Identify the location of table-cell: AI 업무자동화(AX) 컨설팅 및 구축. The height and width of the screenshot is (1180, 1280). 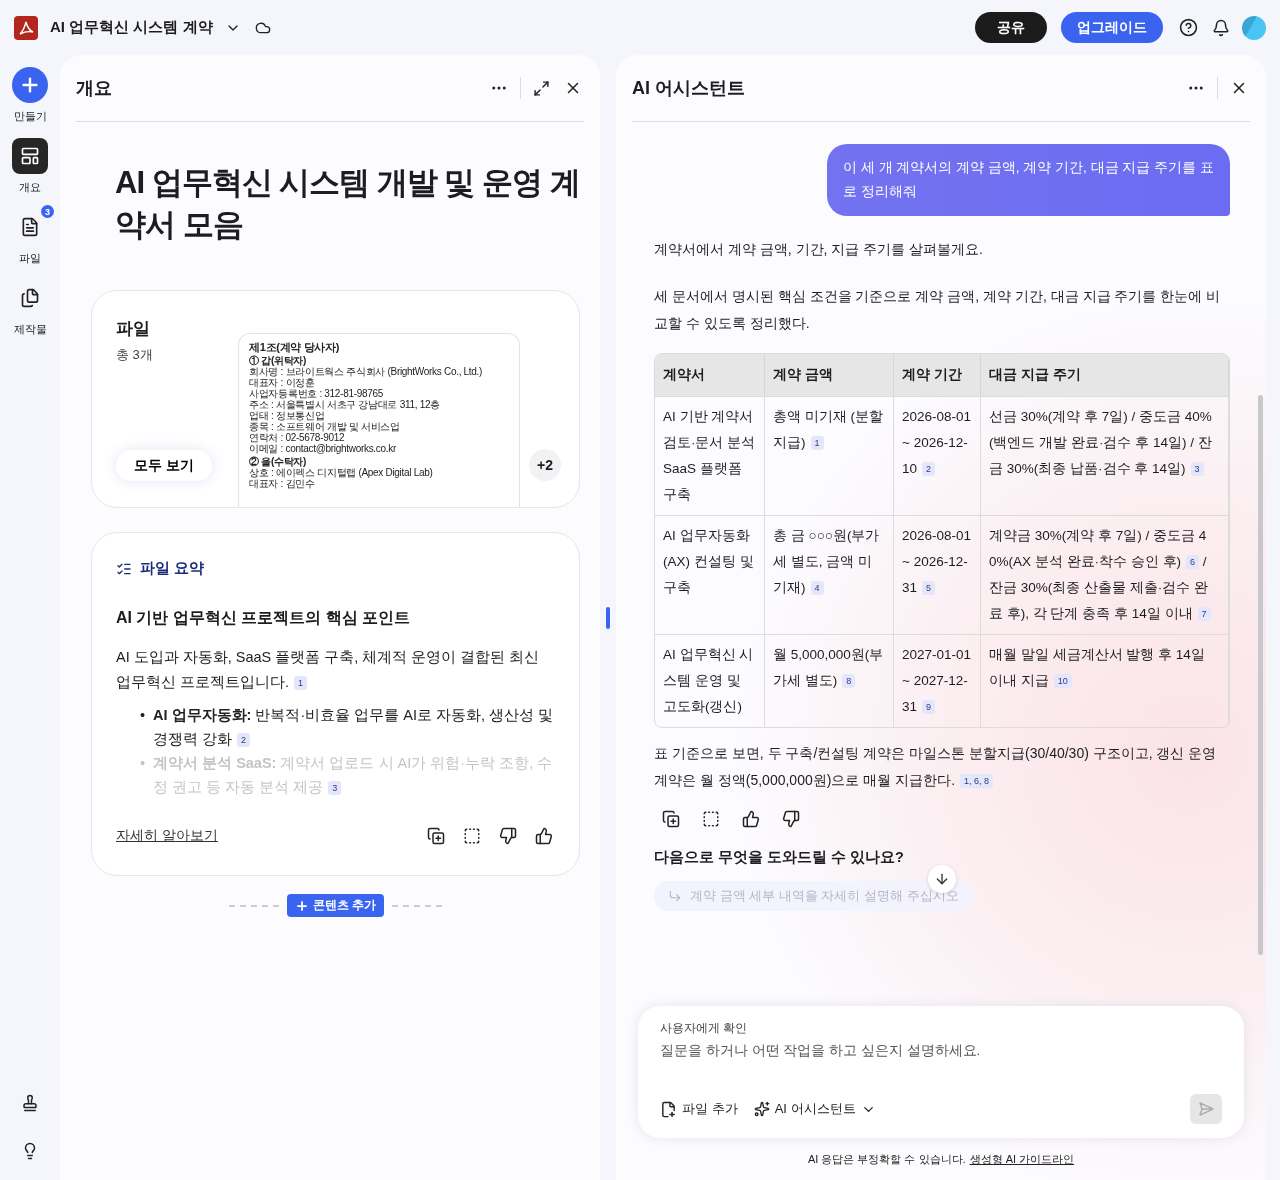
(710, 574).